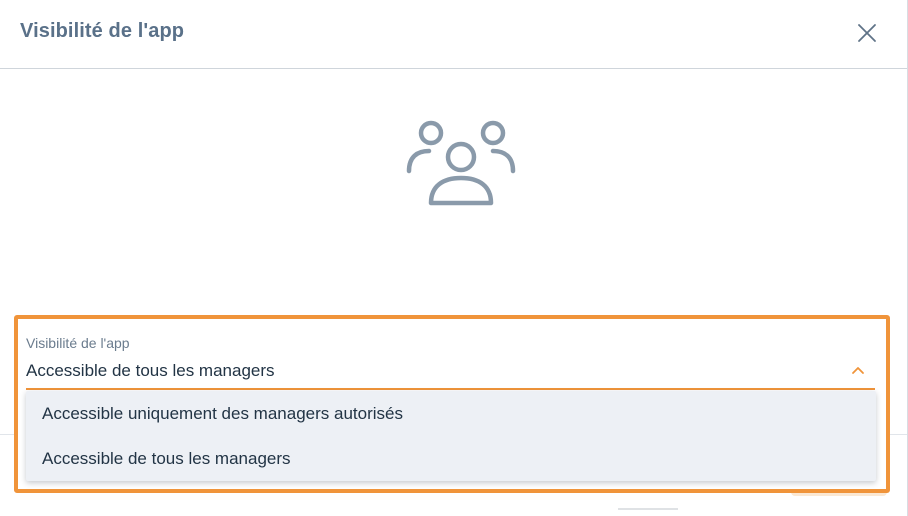  Describe the element at coordinates (453, 34) in the screenshot. I see `dialog-header: Visibilité de l'app` at that location.